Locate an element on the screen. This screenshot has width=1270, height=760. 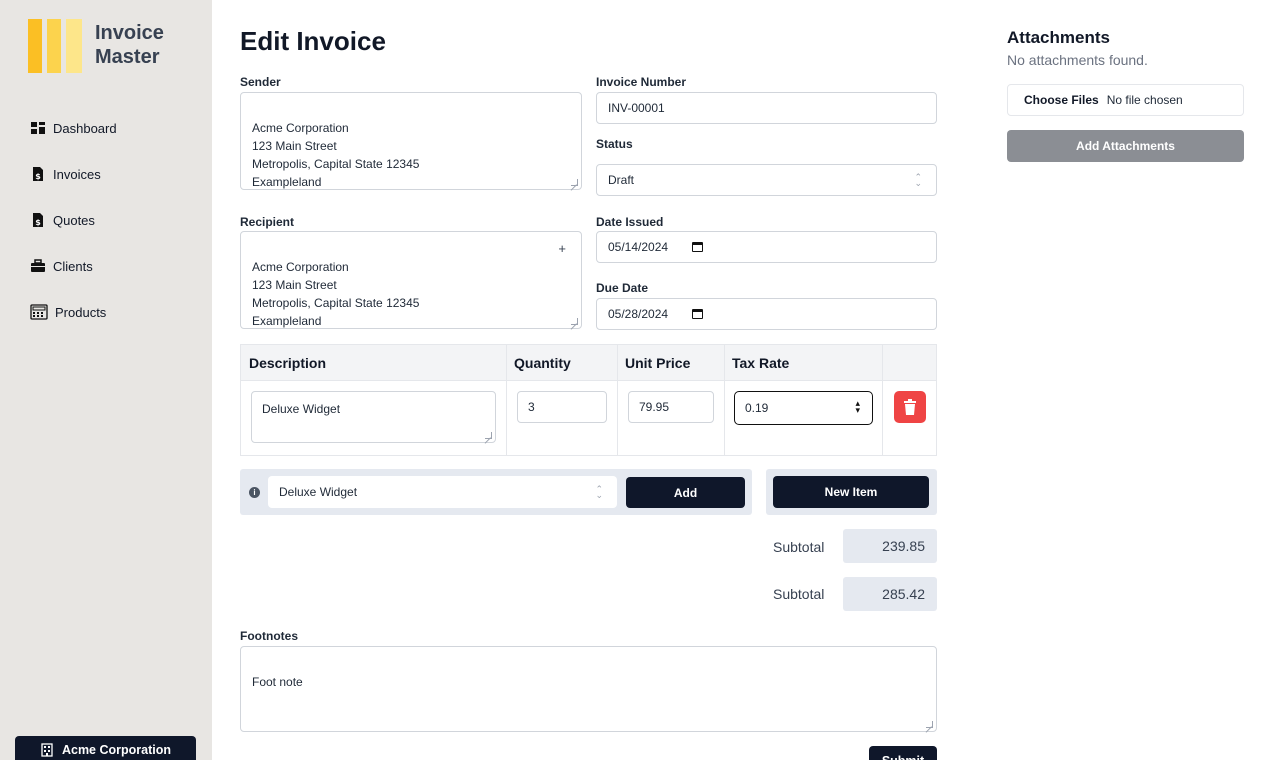
attachments-empty-text: No attachments found. is located at coordinates (1077, 60).